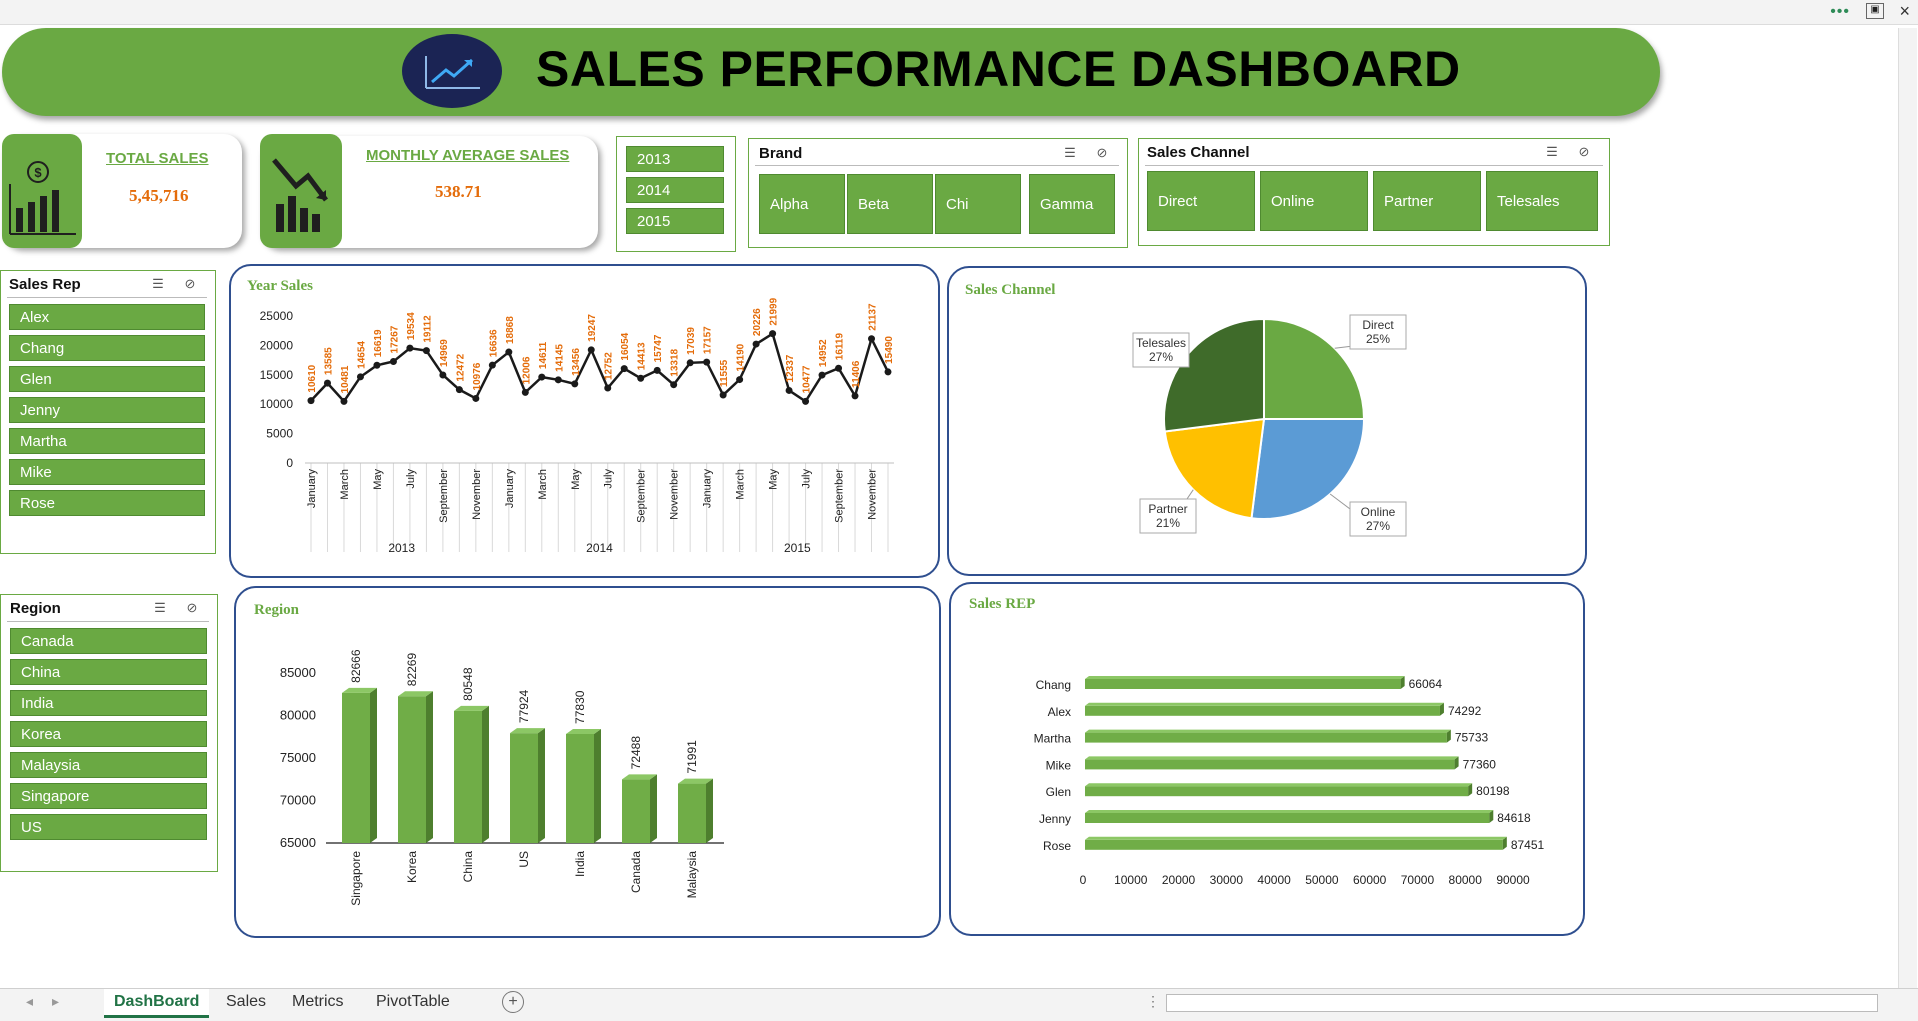 This screenshot has height=1021, width=1918. Describe the element at coordinates (642, 496) in the screenshot. I see `month-tick-label: September` at that location.